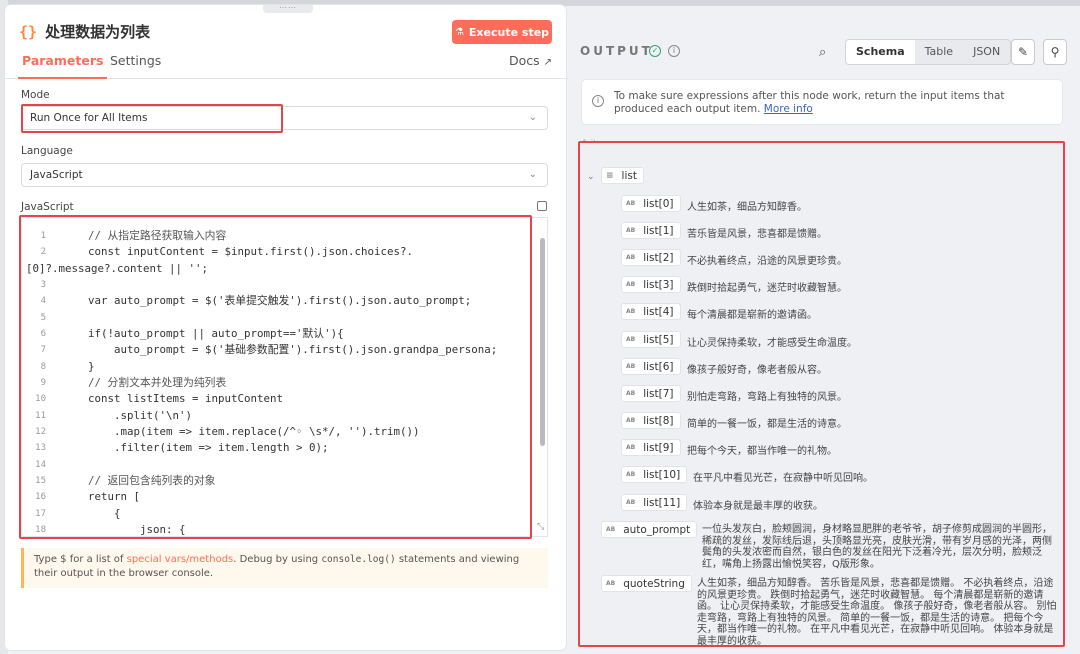 The width and height of the screenshot is (1080, 654). Describe the element at coordinates (91, 513) in the screenshot. I see `code-text: {` at that location.